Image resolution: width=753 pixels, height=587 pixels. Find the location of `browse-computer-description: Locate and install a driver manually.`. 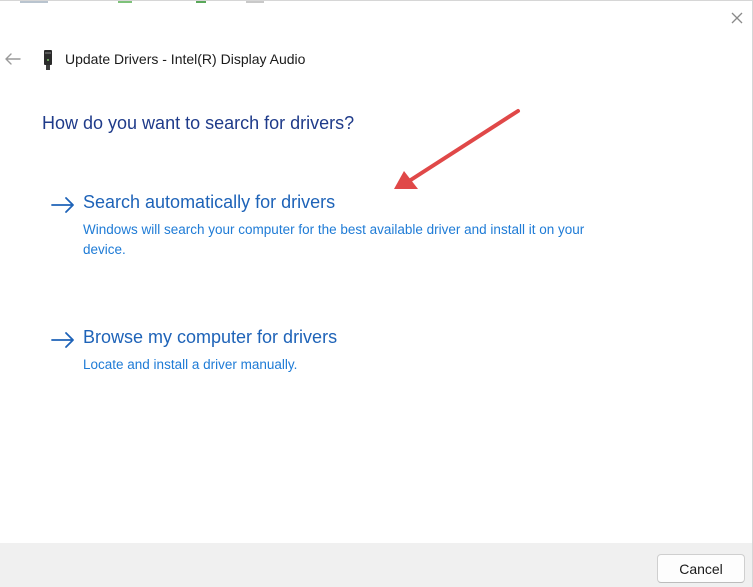

browse-computer-description: Locate and install a driver manually. is located at coordinates (190, 364).